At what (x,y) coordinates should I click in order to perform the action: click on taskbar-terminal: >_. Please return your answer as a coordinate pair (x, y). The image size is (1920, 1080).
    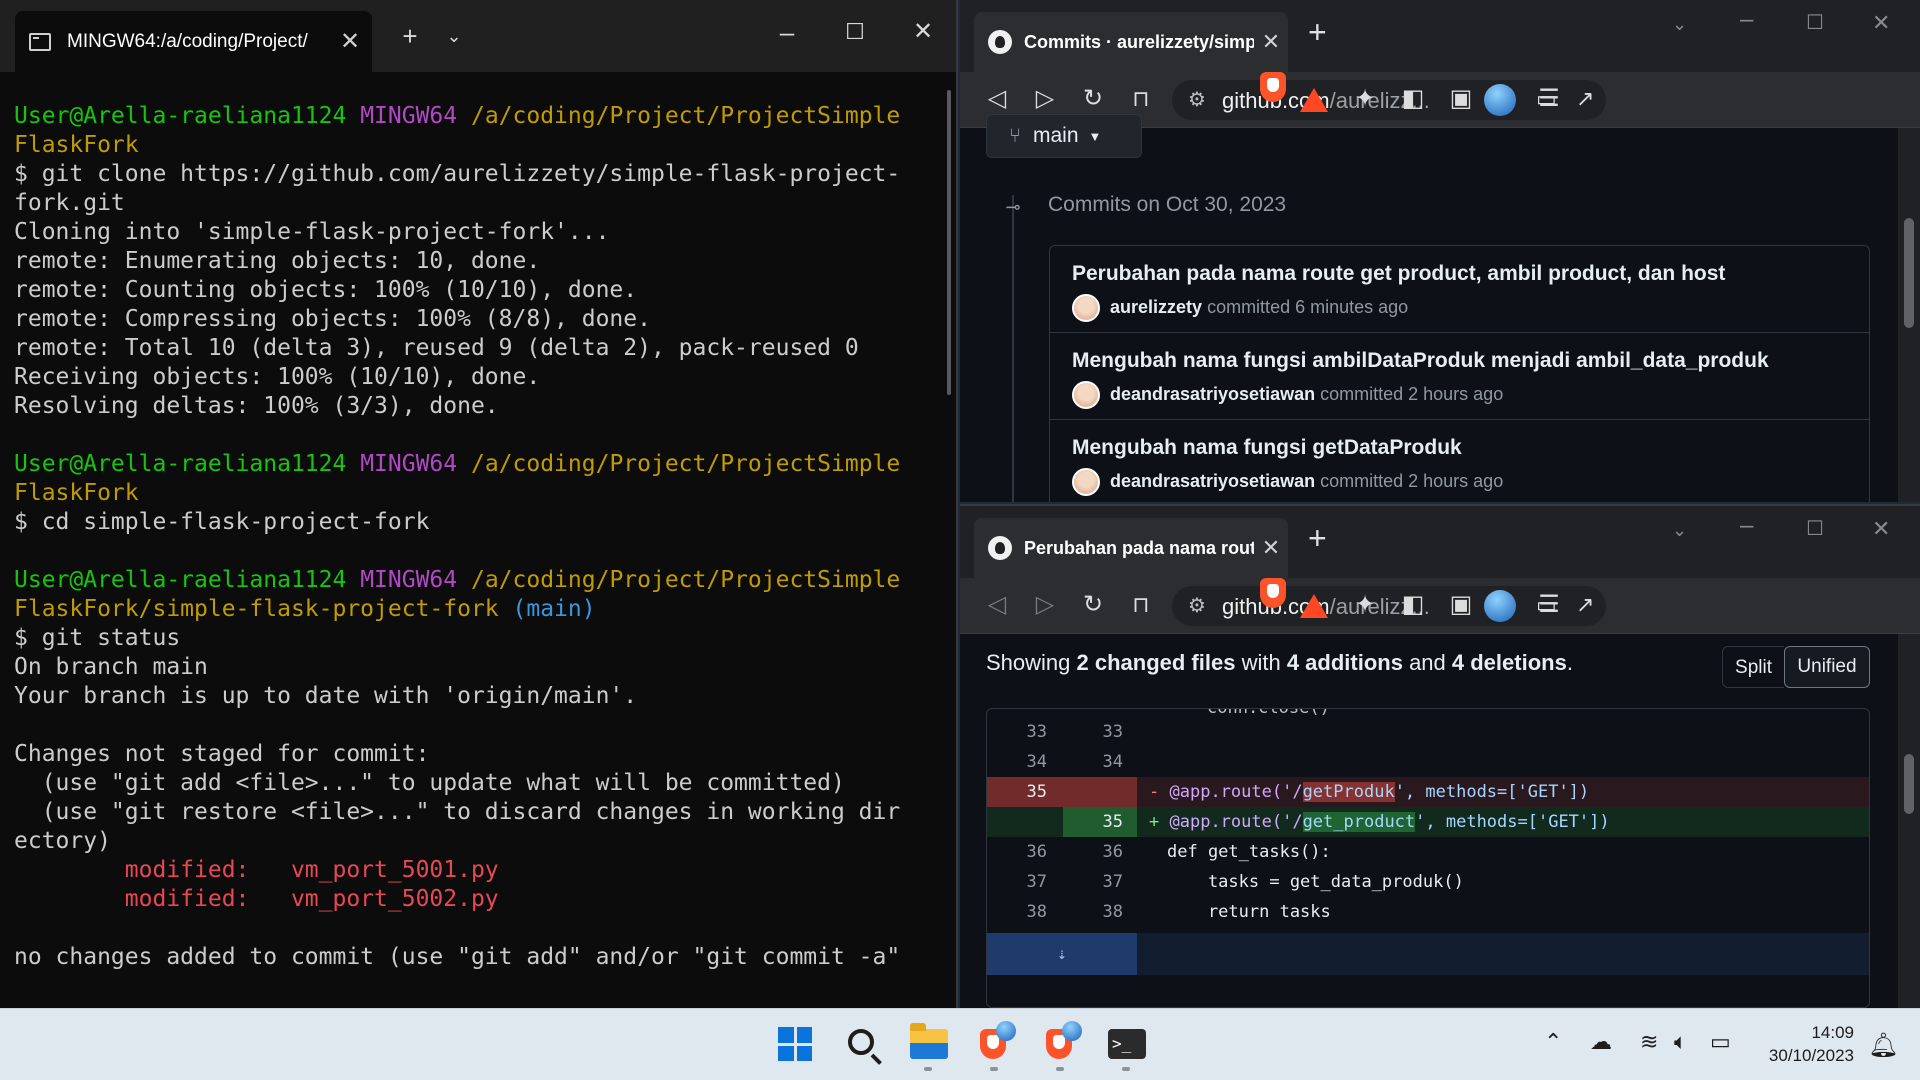
    Looking at the image, I should click on (1126, 1045).